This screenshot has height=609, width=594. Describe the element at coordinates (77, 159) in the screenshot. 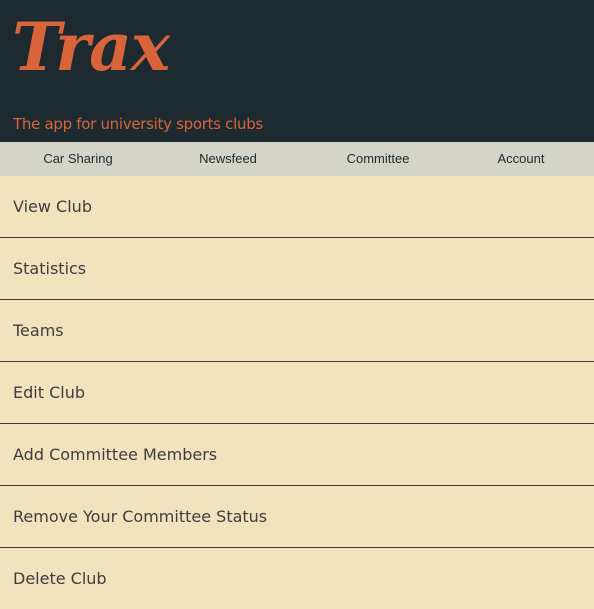

I see `nav-item-car-sharing: Car Sharing` at that location.